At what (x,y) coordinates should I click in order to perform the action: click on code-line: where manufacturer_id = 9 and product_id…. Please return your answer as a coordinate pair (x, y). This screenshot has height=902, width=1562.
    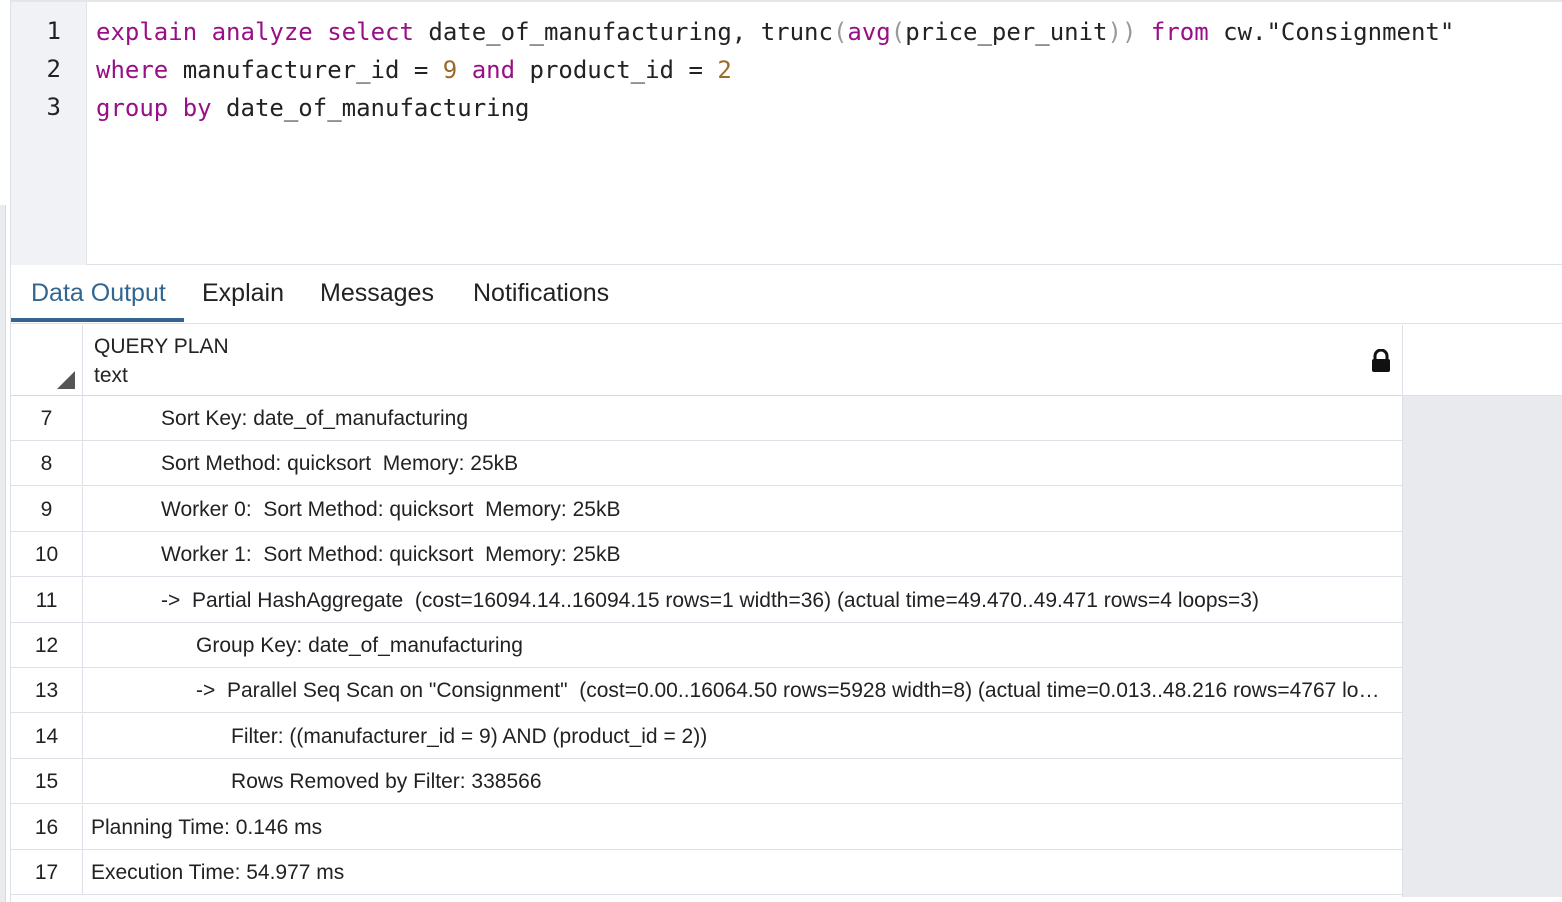
    Looking at the image, I should click on (414, 70).